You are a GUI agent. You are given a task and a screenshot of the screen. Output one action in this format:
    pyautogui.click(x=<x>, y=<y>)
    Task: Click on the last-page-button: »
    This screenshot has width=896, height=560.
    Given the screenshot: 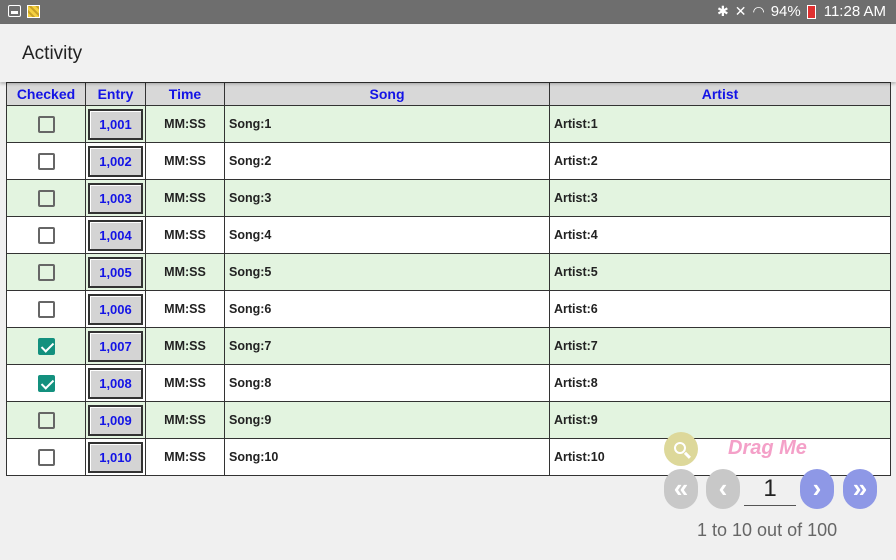 What is the action you would take?
    pyautogui.click(x=860, y=489)
    